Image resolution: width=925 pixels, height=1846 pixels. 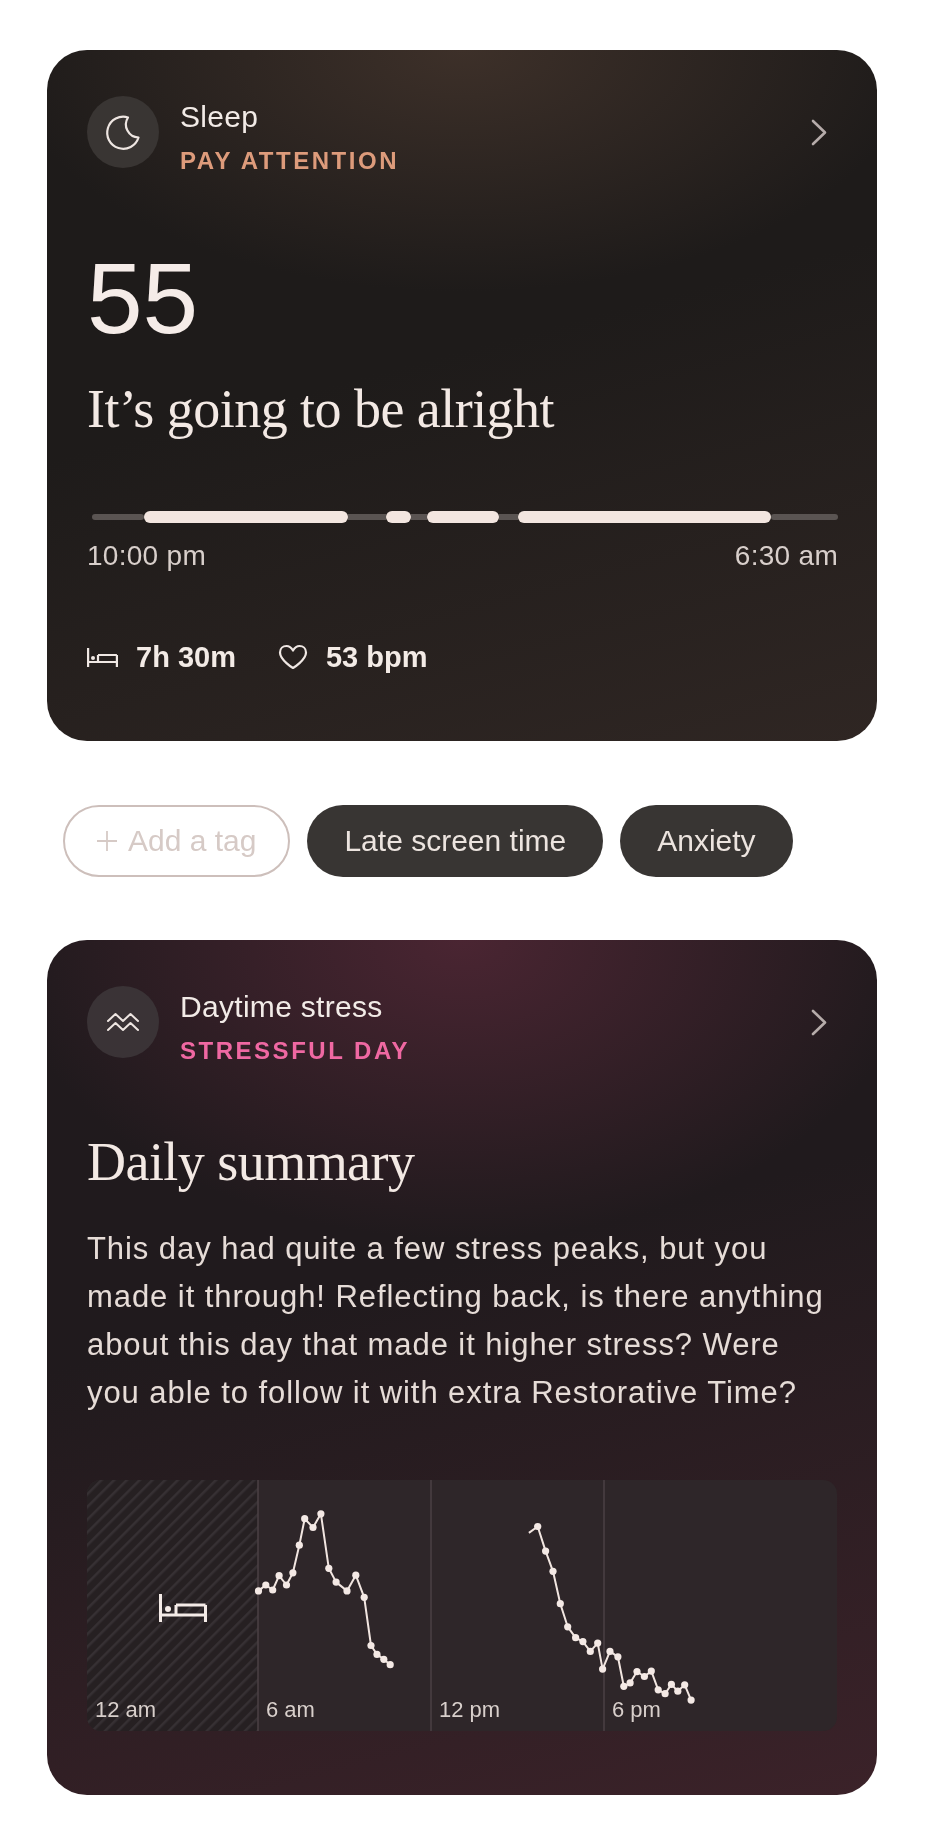 What do you see at coordinates (636, 1710) in the screenshot?
I see `time-label: 6 pm` at bounding box center [636, 1710].